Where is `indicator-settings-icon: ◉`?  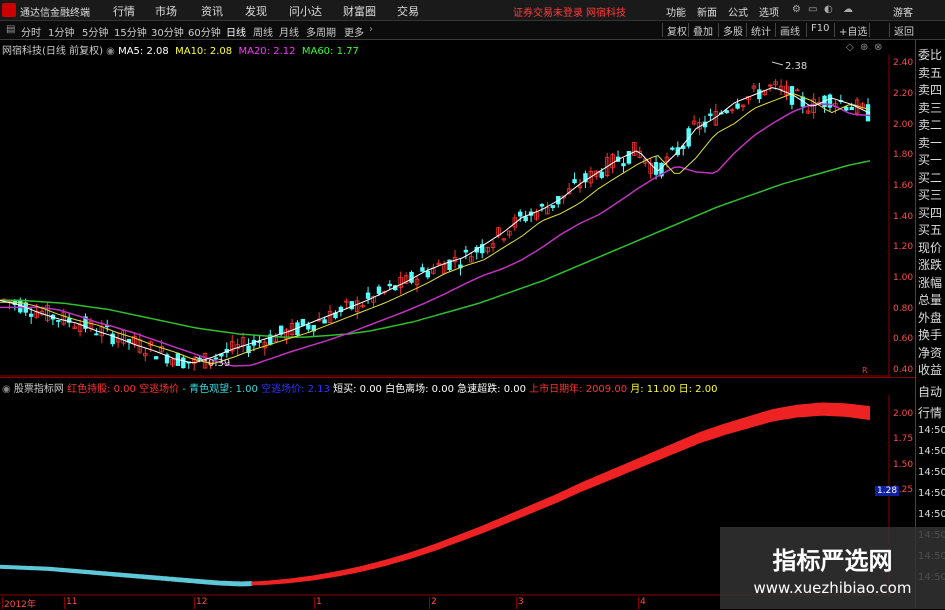
indicator-settings-icon: ◉ is located at coordinates (8, 389).